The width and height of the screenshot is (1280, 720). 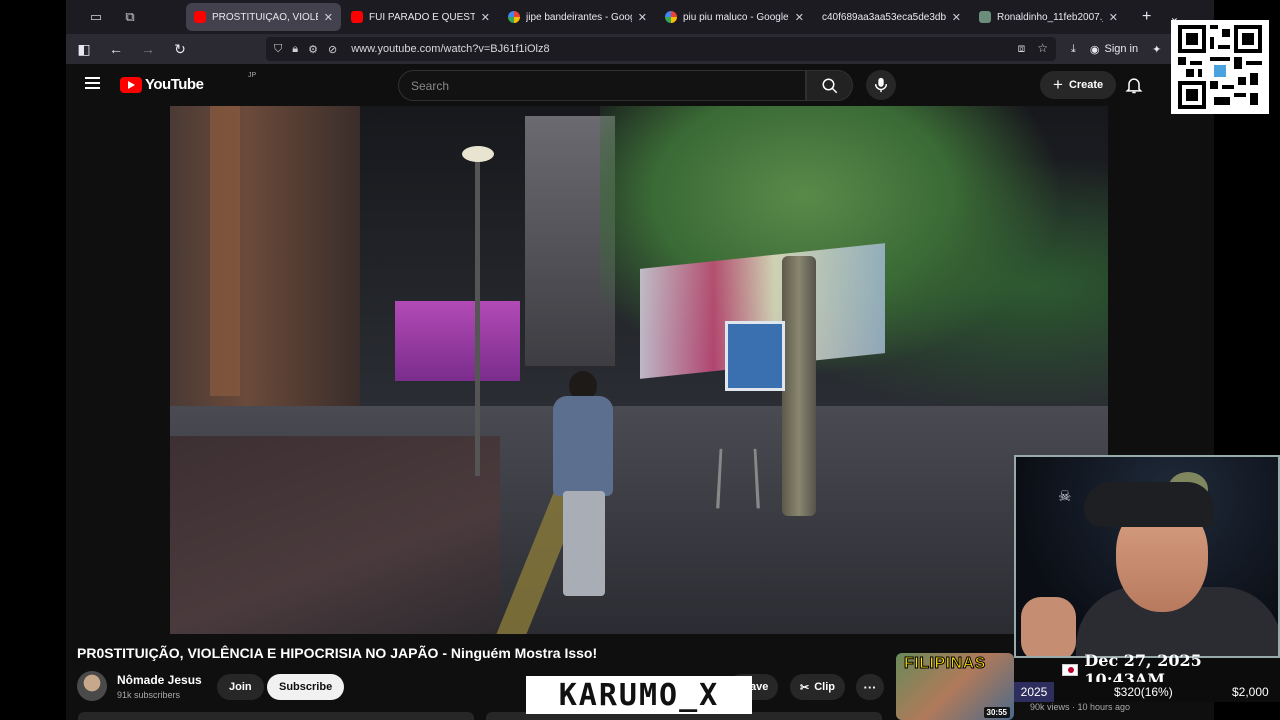 I want to click on search-input, so click(x=608, y=85).